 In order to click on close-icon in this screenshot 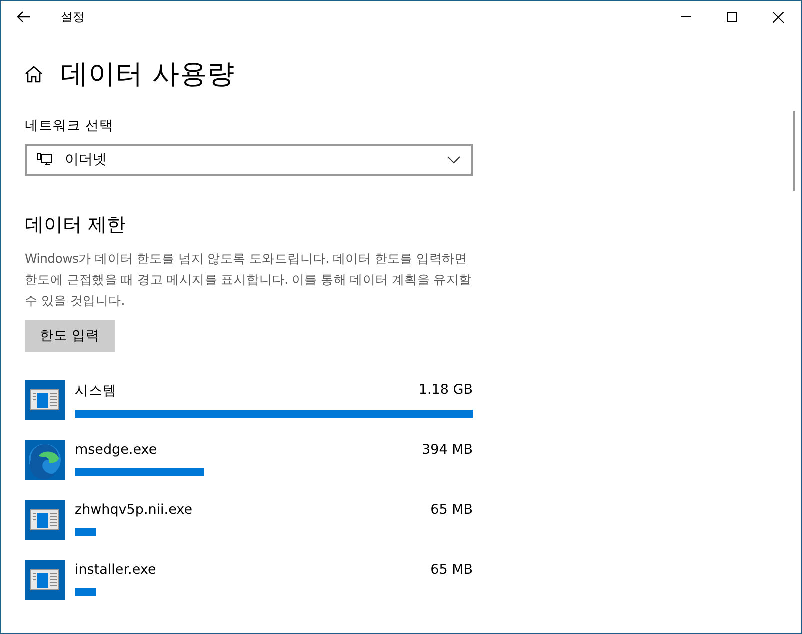, I will do `click(778, 17)`.